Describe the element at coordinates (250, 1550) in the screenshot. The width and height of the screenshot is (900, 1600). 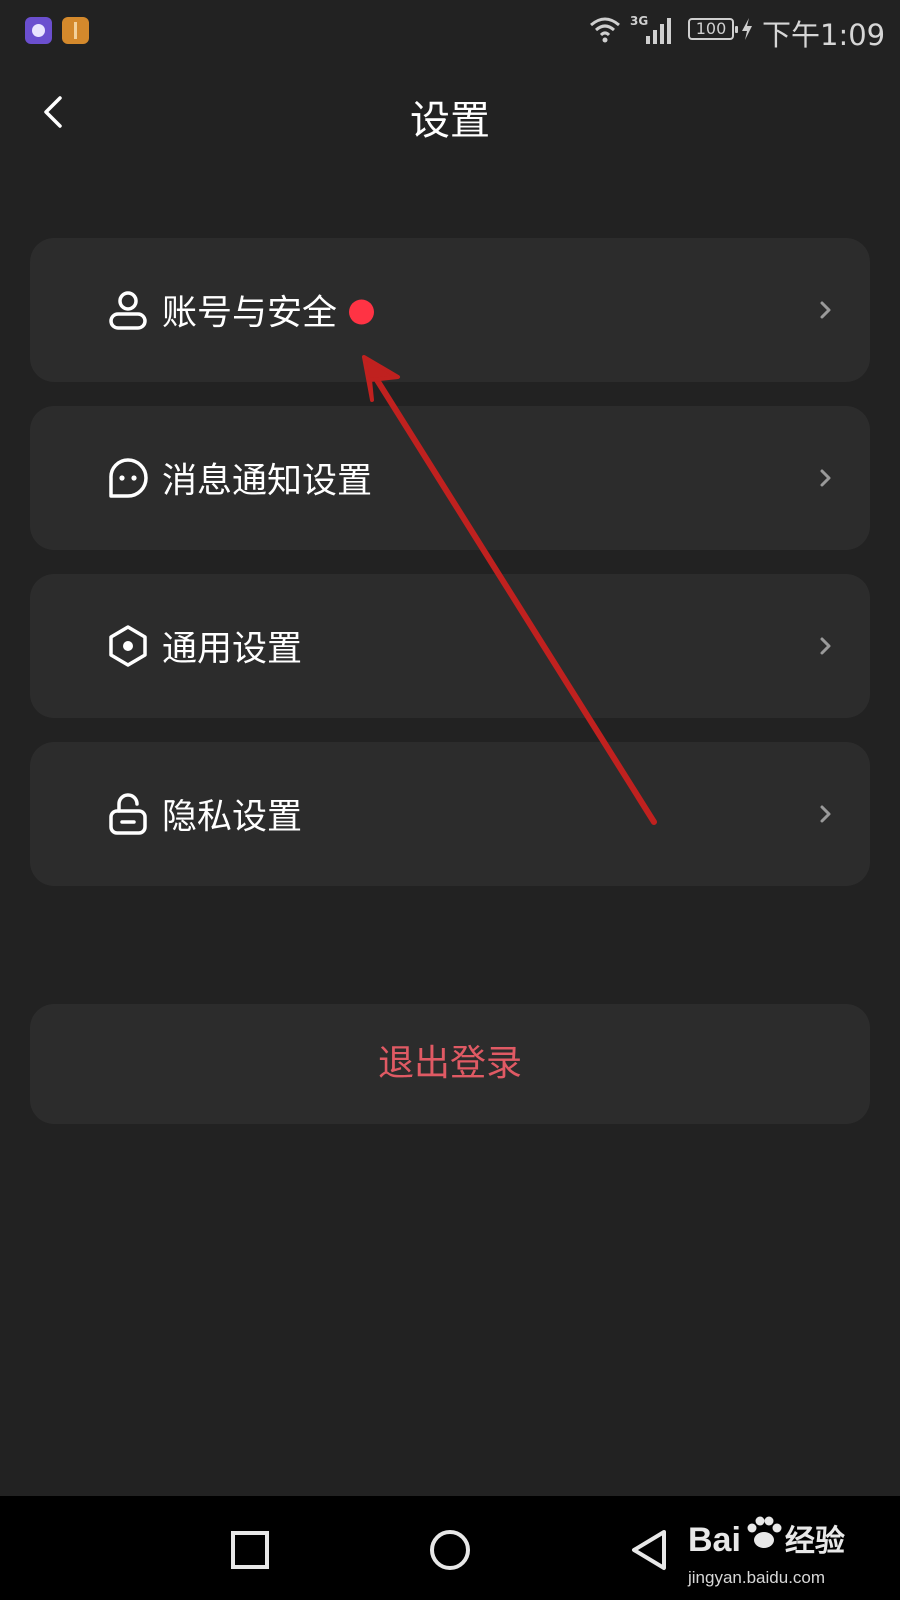
I see `recent-apps-square-icon` at that location.